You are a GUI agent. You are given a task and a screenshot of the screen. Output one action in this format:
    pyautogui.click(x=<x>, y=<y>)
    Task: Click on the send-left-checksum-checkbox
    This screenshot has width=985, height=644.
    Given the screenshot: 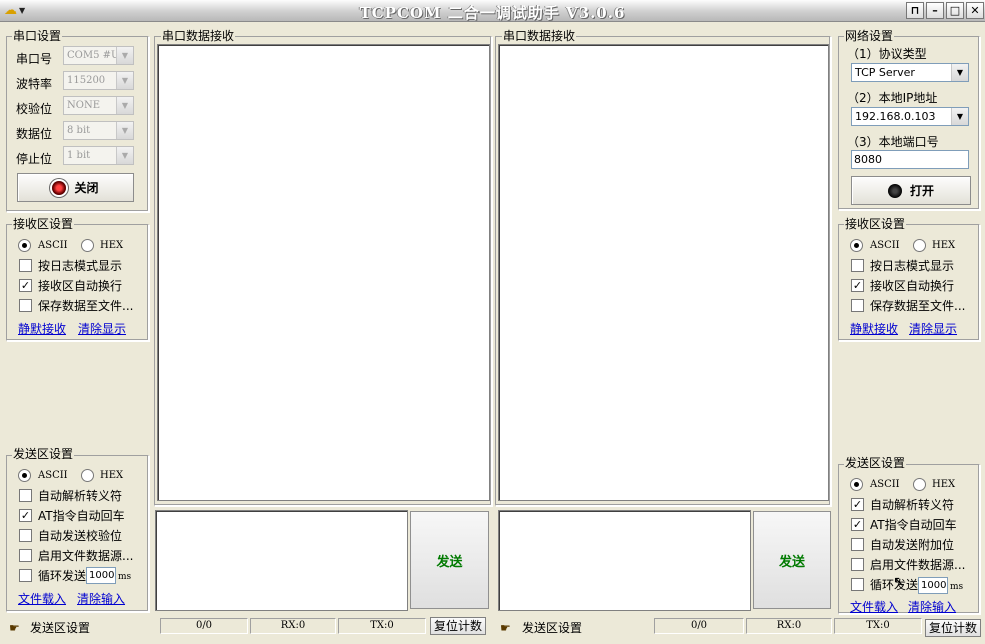 What is the action you would take?
    pyautogui.click(x=25, y=535)
    